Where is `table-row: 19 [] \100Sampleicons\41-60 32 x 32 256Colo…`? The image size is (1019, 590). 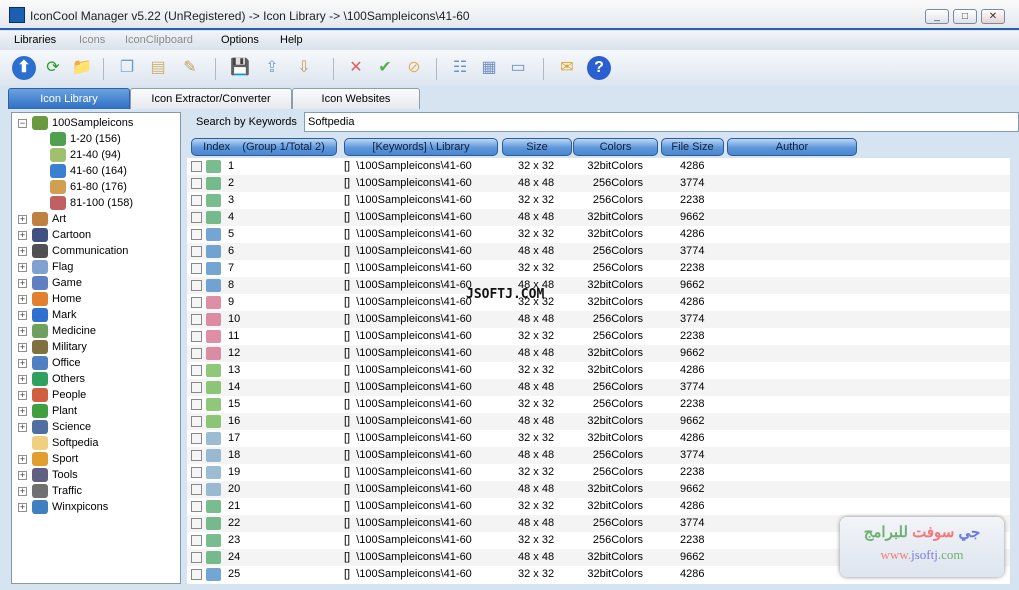 table-row: 19 [] \100Sampleicons\41-60 32 x 32 256Colo… is located at coordinates (598, 472).